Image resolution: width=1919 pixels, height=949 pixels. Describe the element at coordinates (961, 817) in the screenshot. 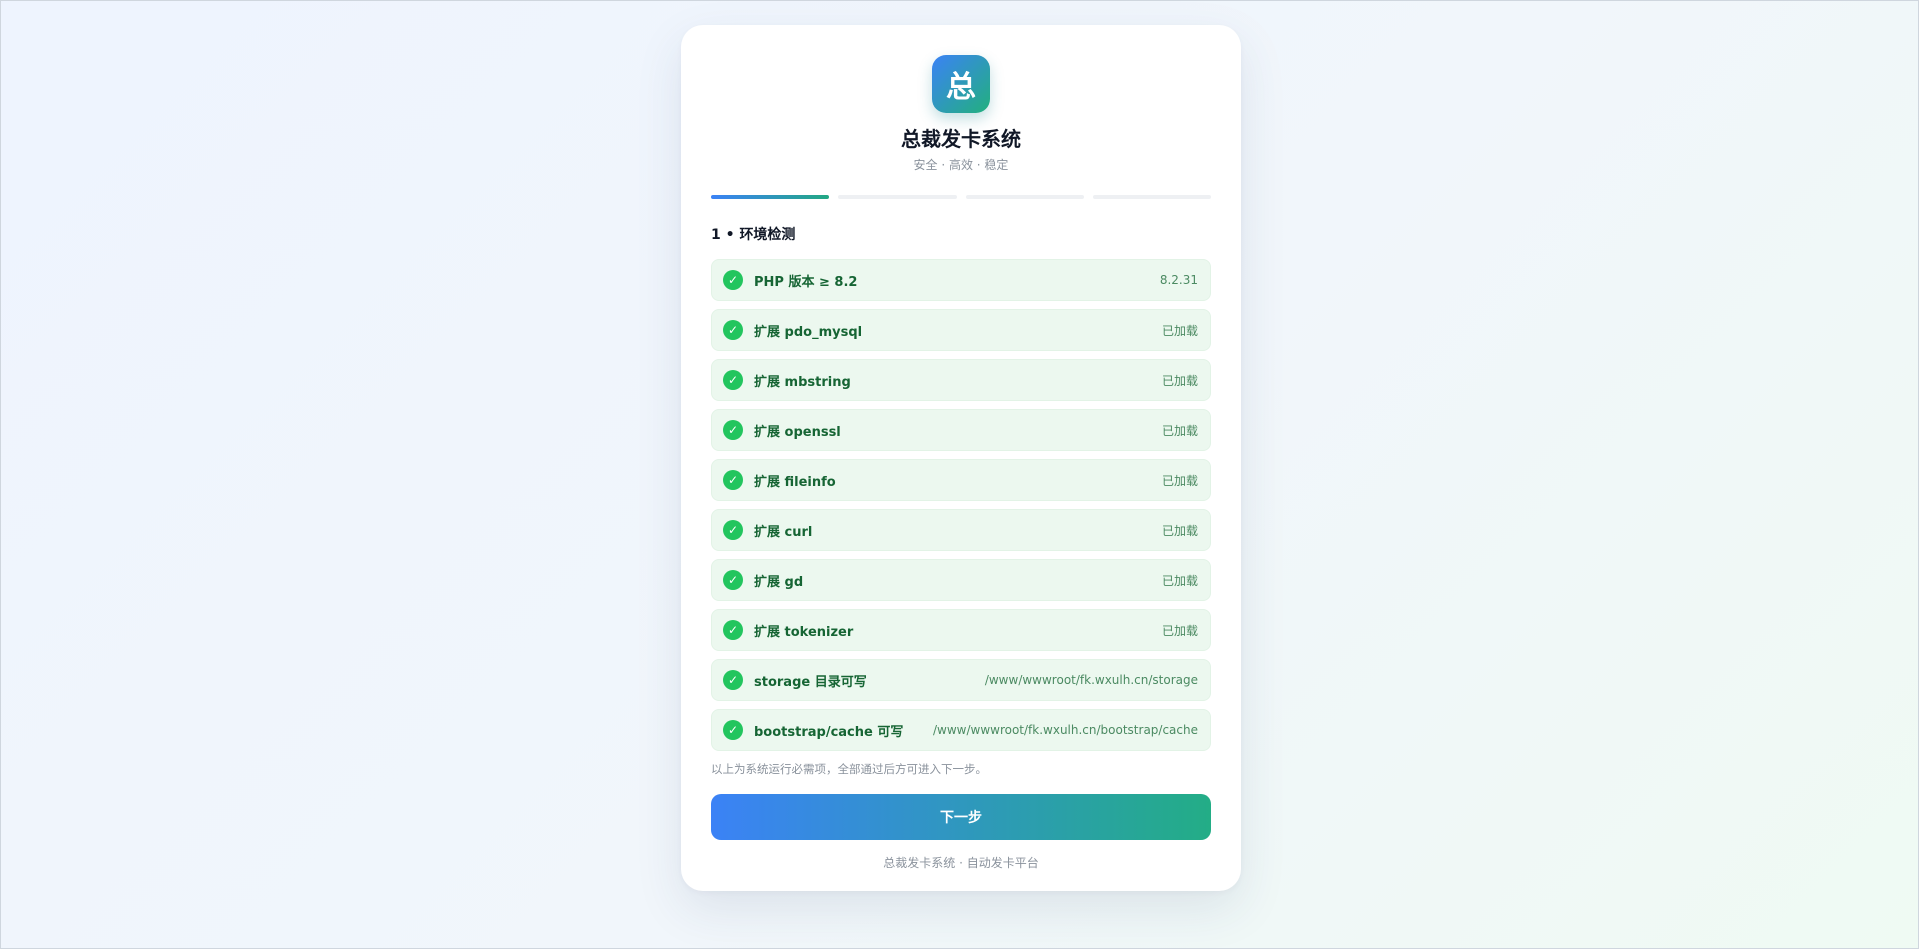

I see `next-step-button: 下一步` at that location.